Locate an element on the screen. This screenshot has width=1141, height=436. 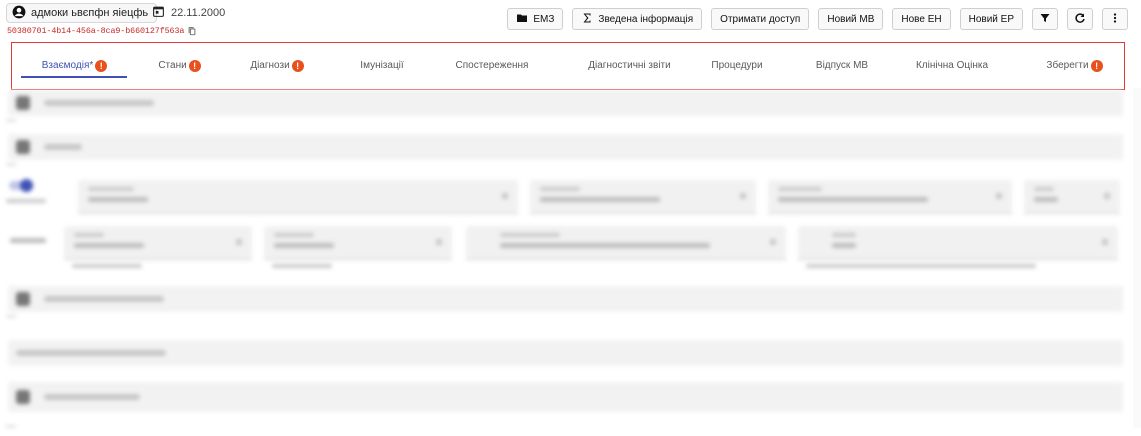
tab-clinical-assessment: Клінічна Оцінка is located at coordinates (952, 65).